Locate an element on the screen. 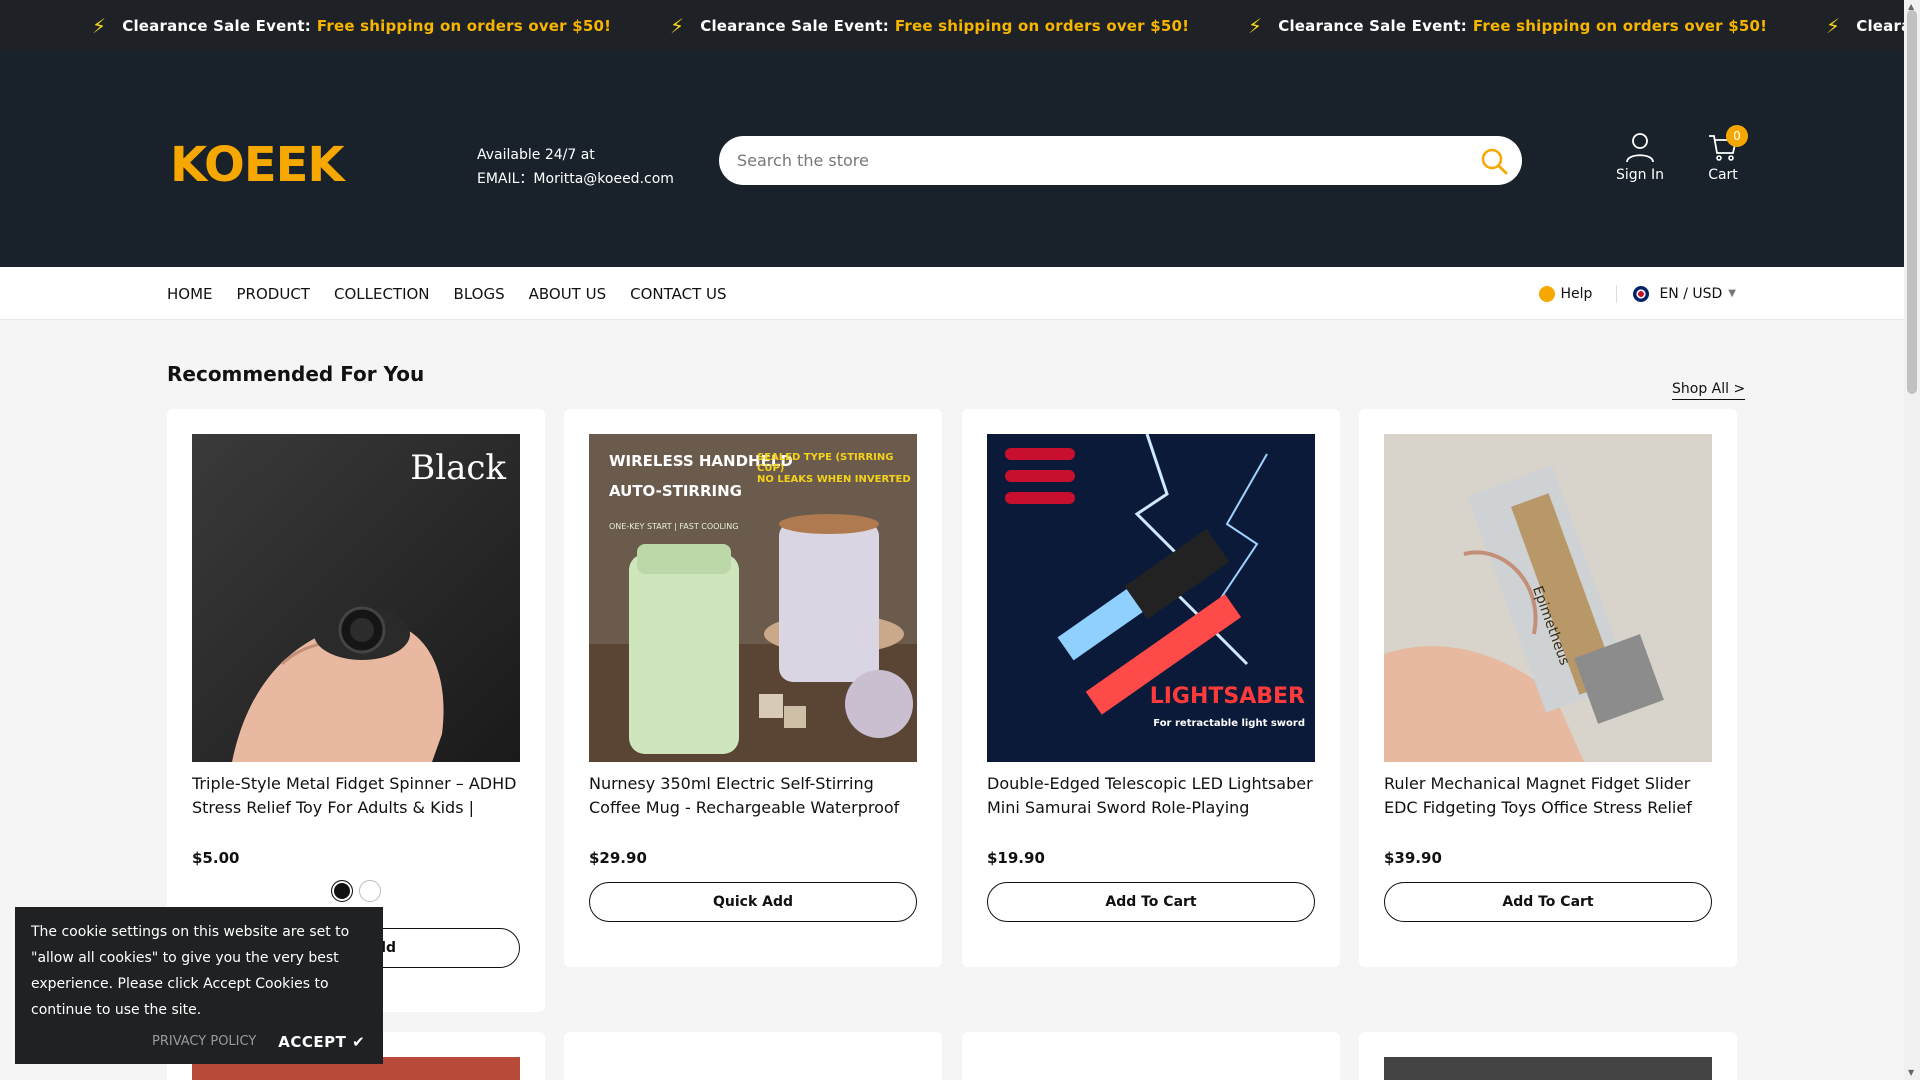 The image size is (1920, 1080). uk-flag-icon is located at coordinates (1641, 293).